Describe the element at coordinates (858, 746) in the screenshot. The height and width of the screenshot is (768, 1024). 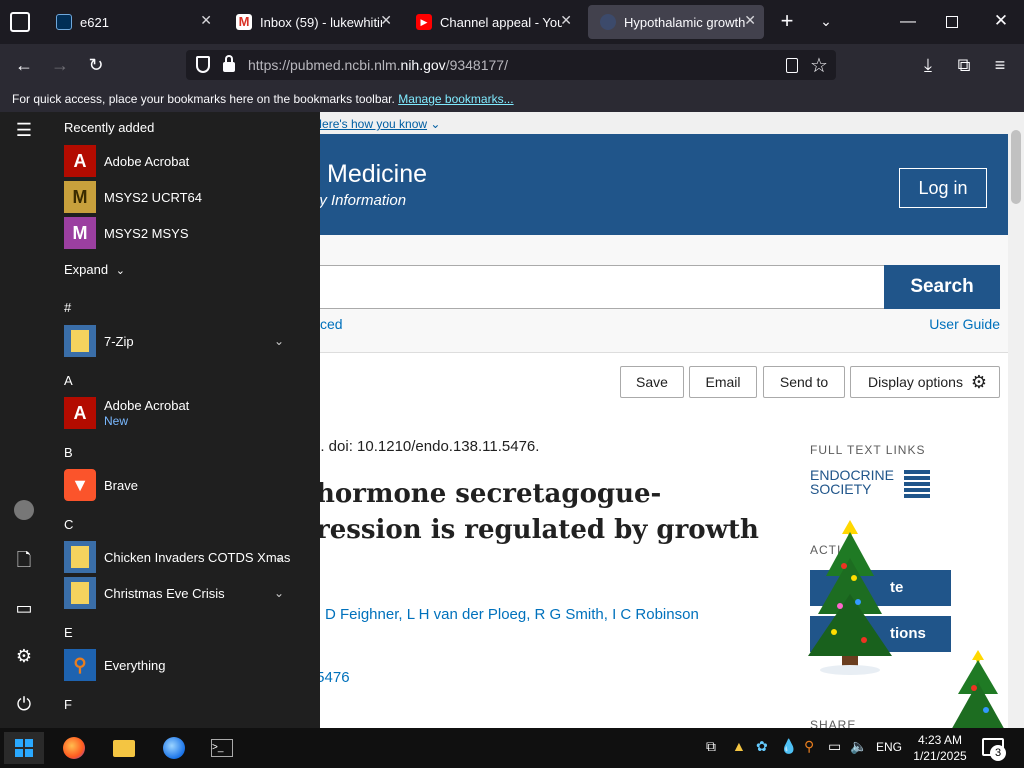
I see `volume-icon: 🔈` at that location.